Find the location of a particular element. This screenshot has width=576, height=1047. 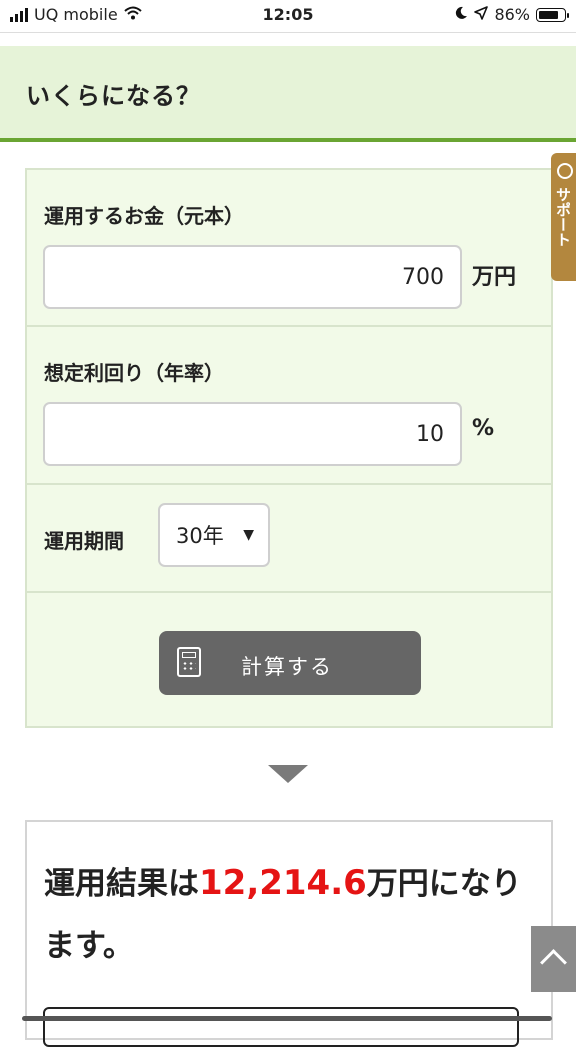

period-label: 運用期間 is located at coordinates (84, 541).